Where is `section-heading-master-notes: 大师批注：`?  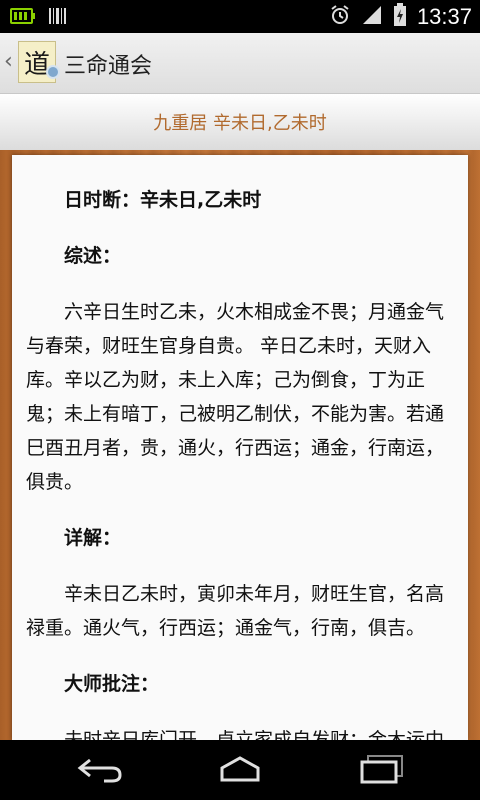 section-heading-master-notes: 大师批注： is located at coordinates (112, 684).